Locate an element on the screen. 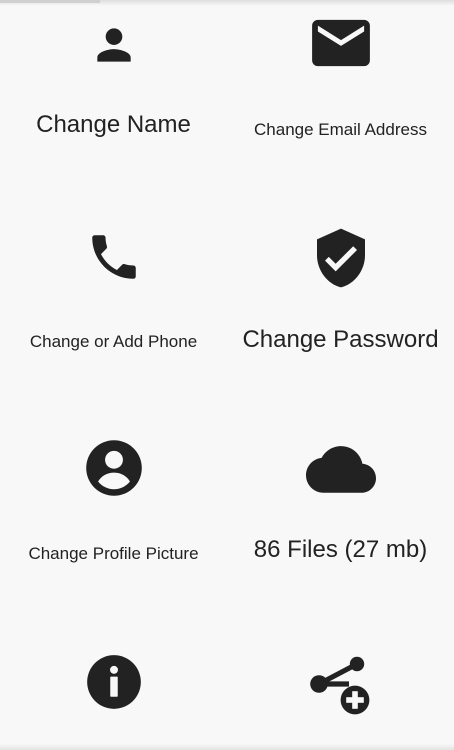  share-add-tile is located at coordinates (340, 675).